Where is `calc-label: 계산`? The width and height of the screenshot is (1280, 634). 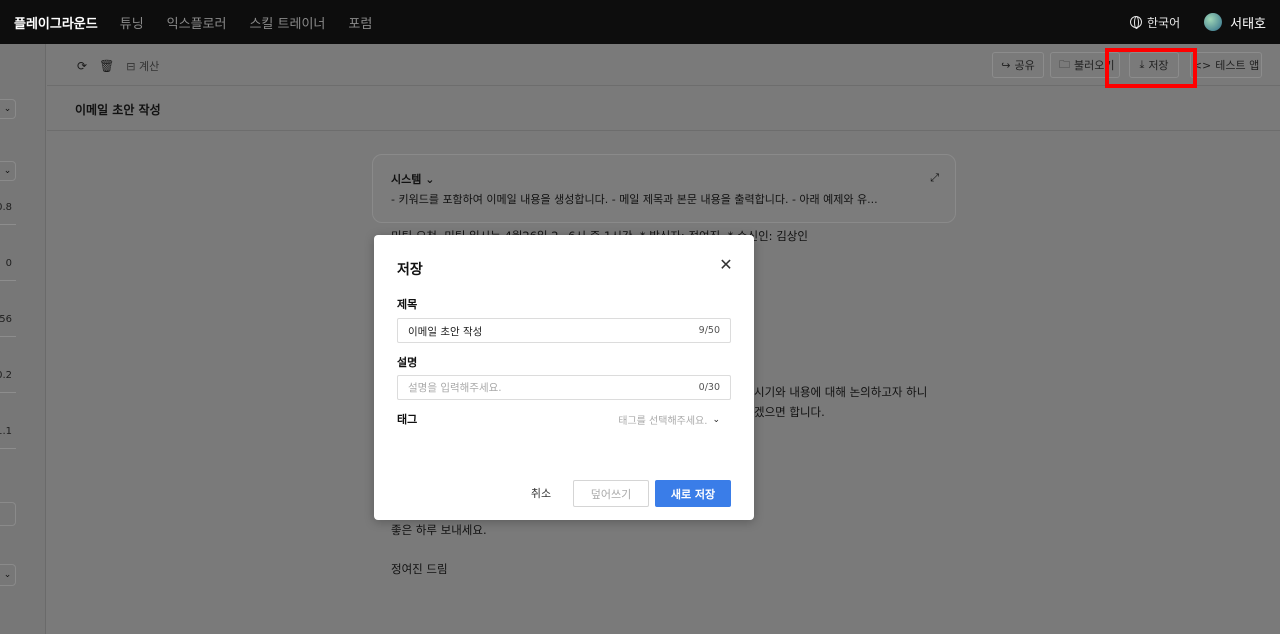
calc-label: 계산 is located at coordinates (149, 66).